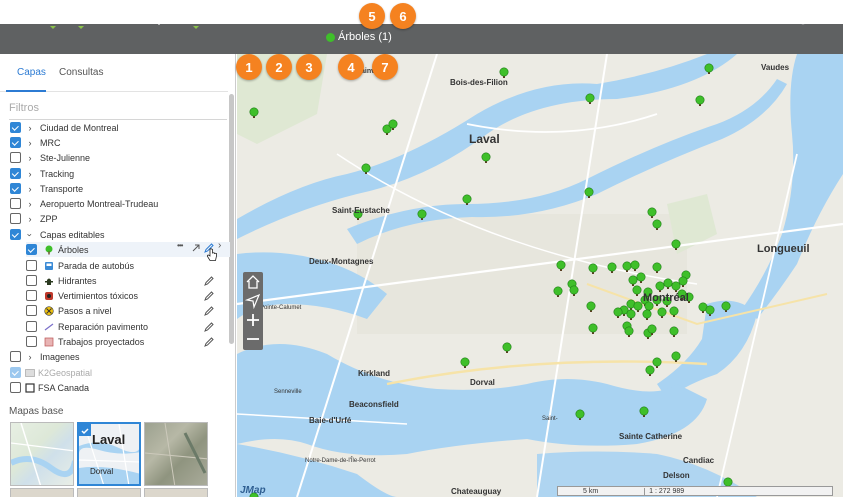  Describe the element at coordinates (421, 39) in the screenshot. I see `main-toolbar` at that location.